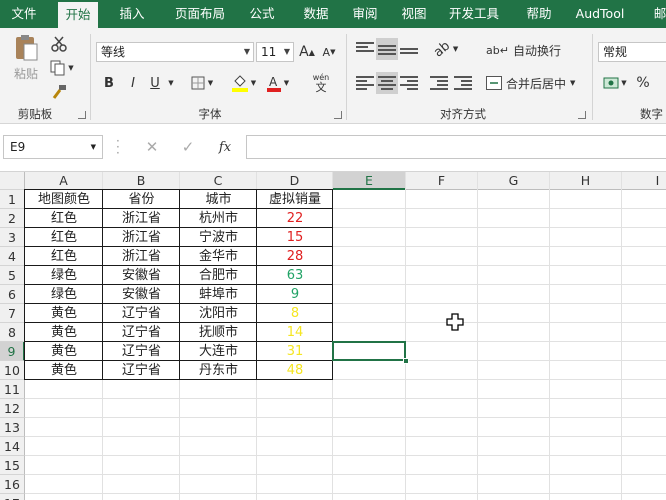 The width and height of the screenshot is (666, 500). I want to click on underline-button: U, so click(155, 83).